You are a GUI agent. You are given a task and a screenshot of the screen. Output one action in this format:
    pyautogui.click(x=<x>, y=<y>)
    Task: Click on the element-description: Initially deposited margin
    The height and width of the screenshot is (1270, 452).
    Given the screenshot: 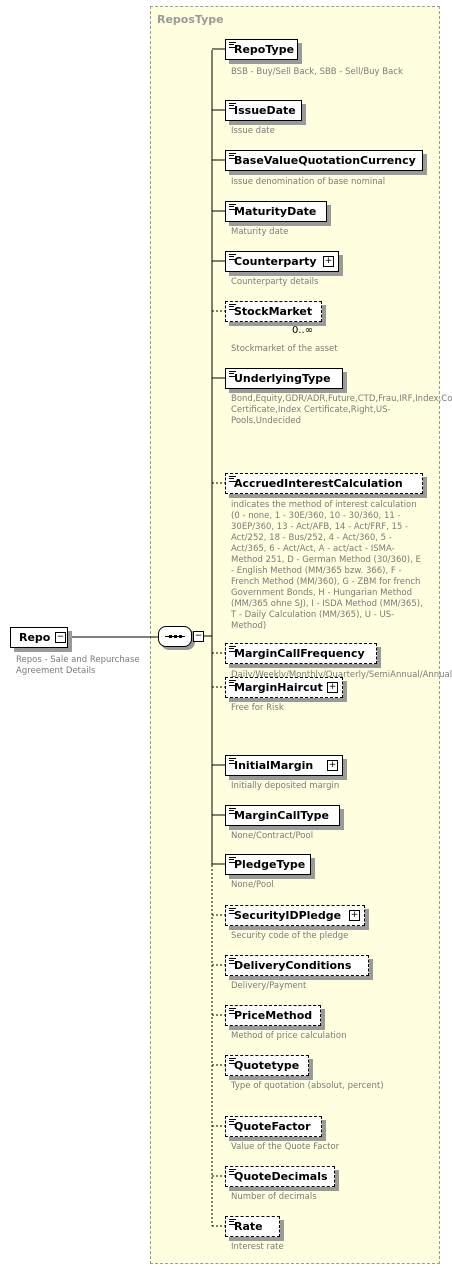 What is the action you would take?
    pyautogui.click(x=285, y=786)
    